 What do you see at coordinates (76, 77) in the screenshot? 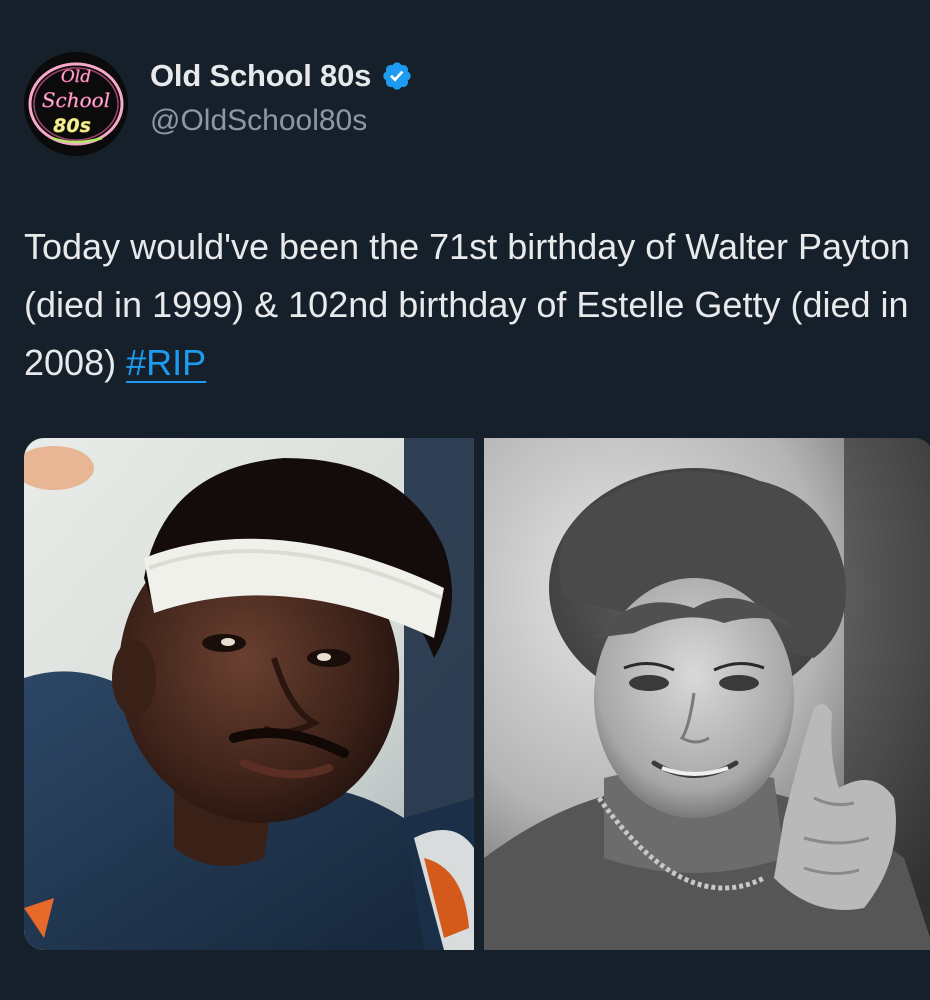
I see `logo-text-old: Old` at bounding box center [76, 77].